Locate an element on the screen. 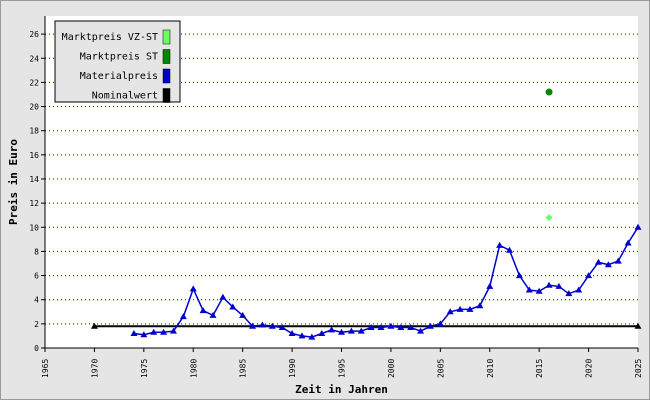 Image resolution: width=650 pixels, height=401 pixels. y-tick-label: 0 is located at coordinates (36, 348).